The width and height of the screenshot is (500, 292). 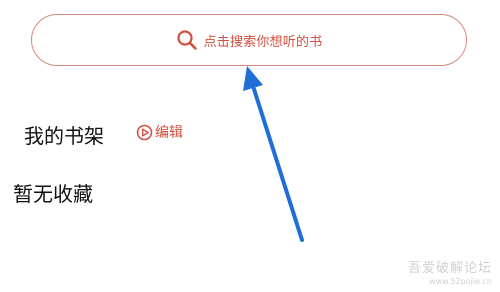 I want to click on play-circle-icon, so click(x=144, y=132).